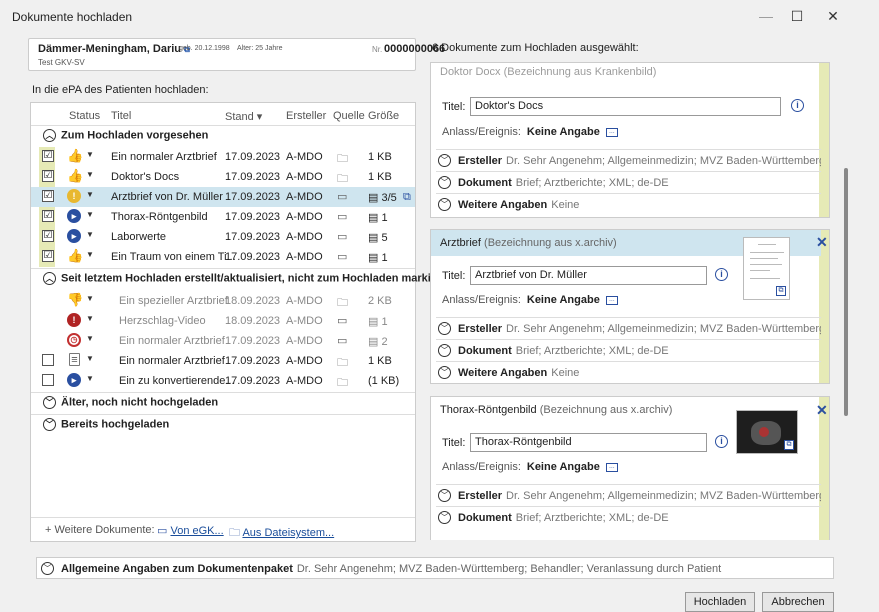 Image resolution: width=879 pixels, height=612 pixels. I want to click on col-ersteller: Ersteller, so click(306, 116).